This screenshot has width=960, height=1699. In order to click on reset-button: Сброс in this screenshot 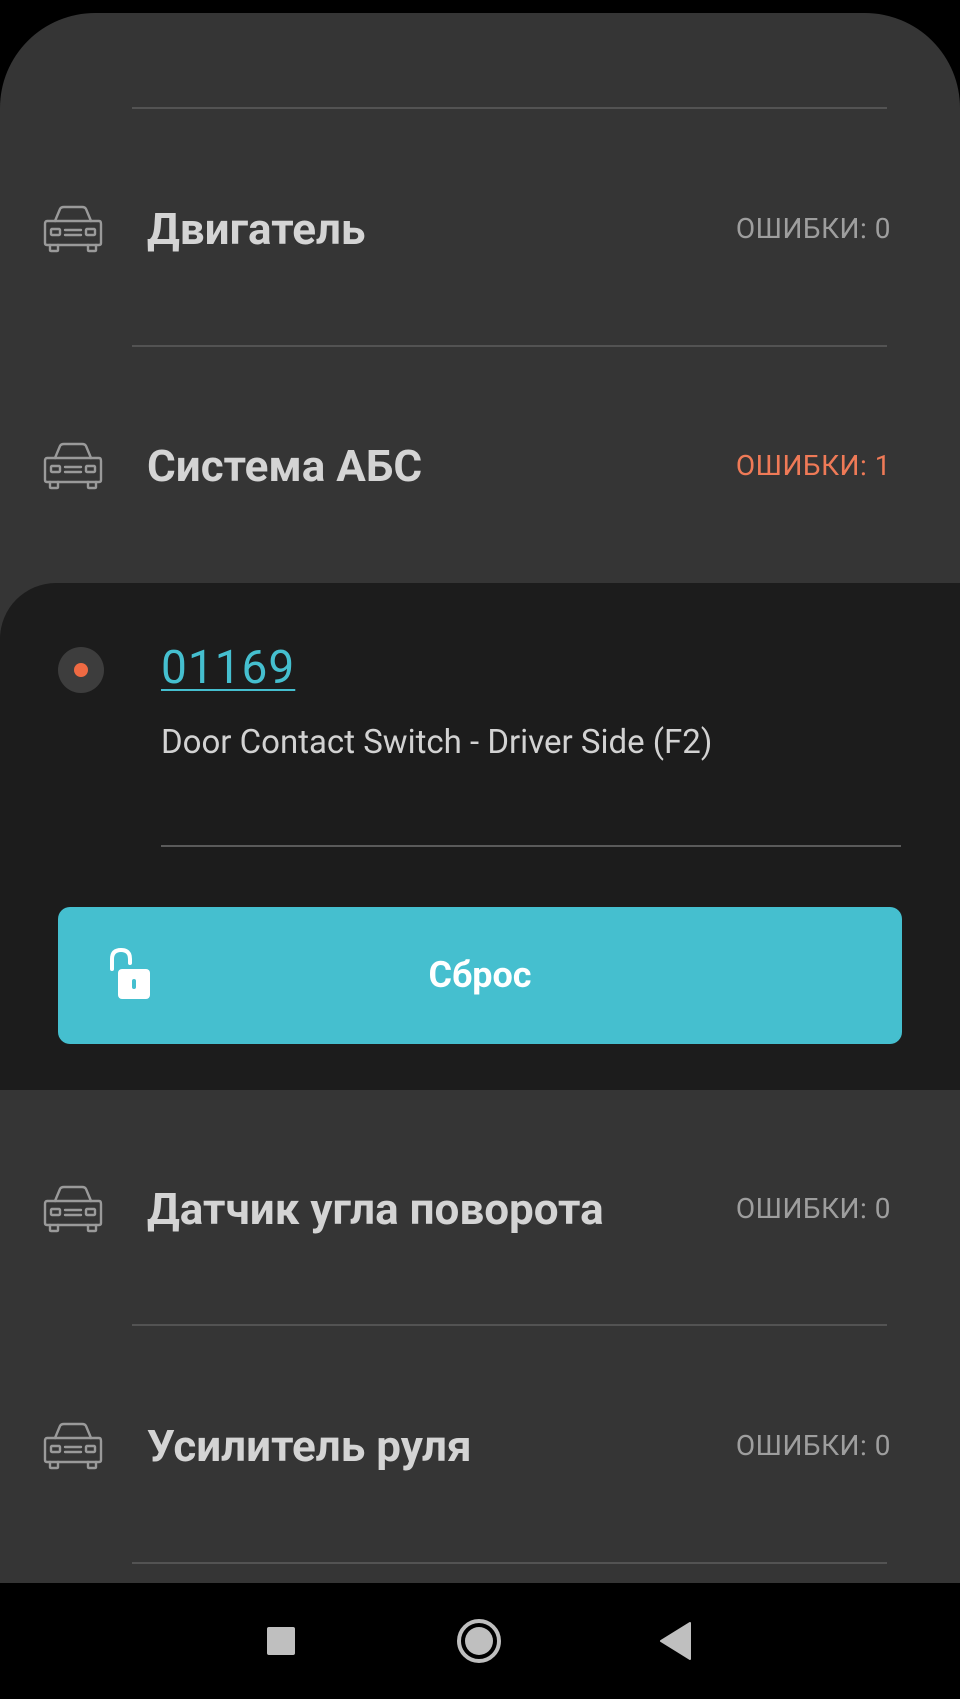, I will do `click(480, 975)`.